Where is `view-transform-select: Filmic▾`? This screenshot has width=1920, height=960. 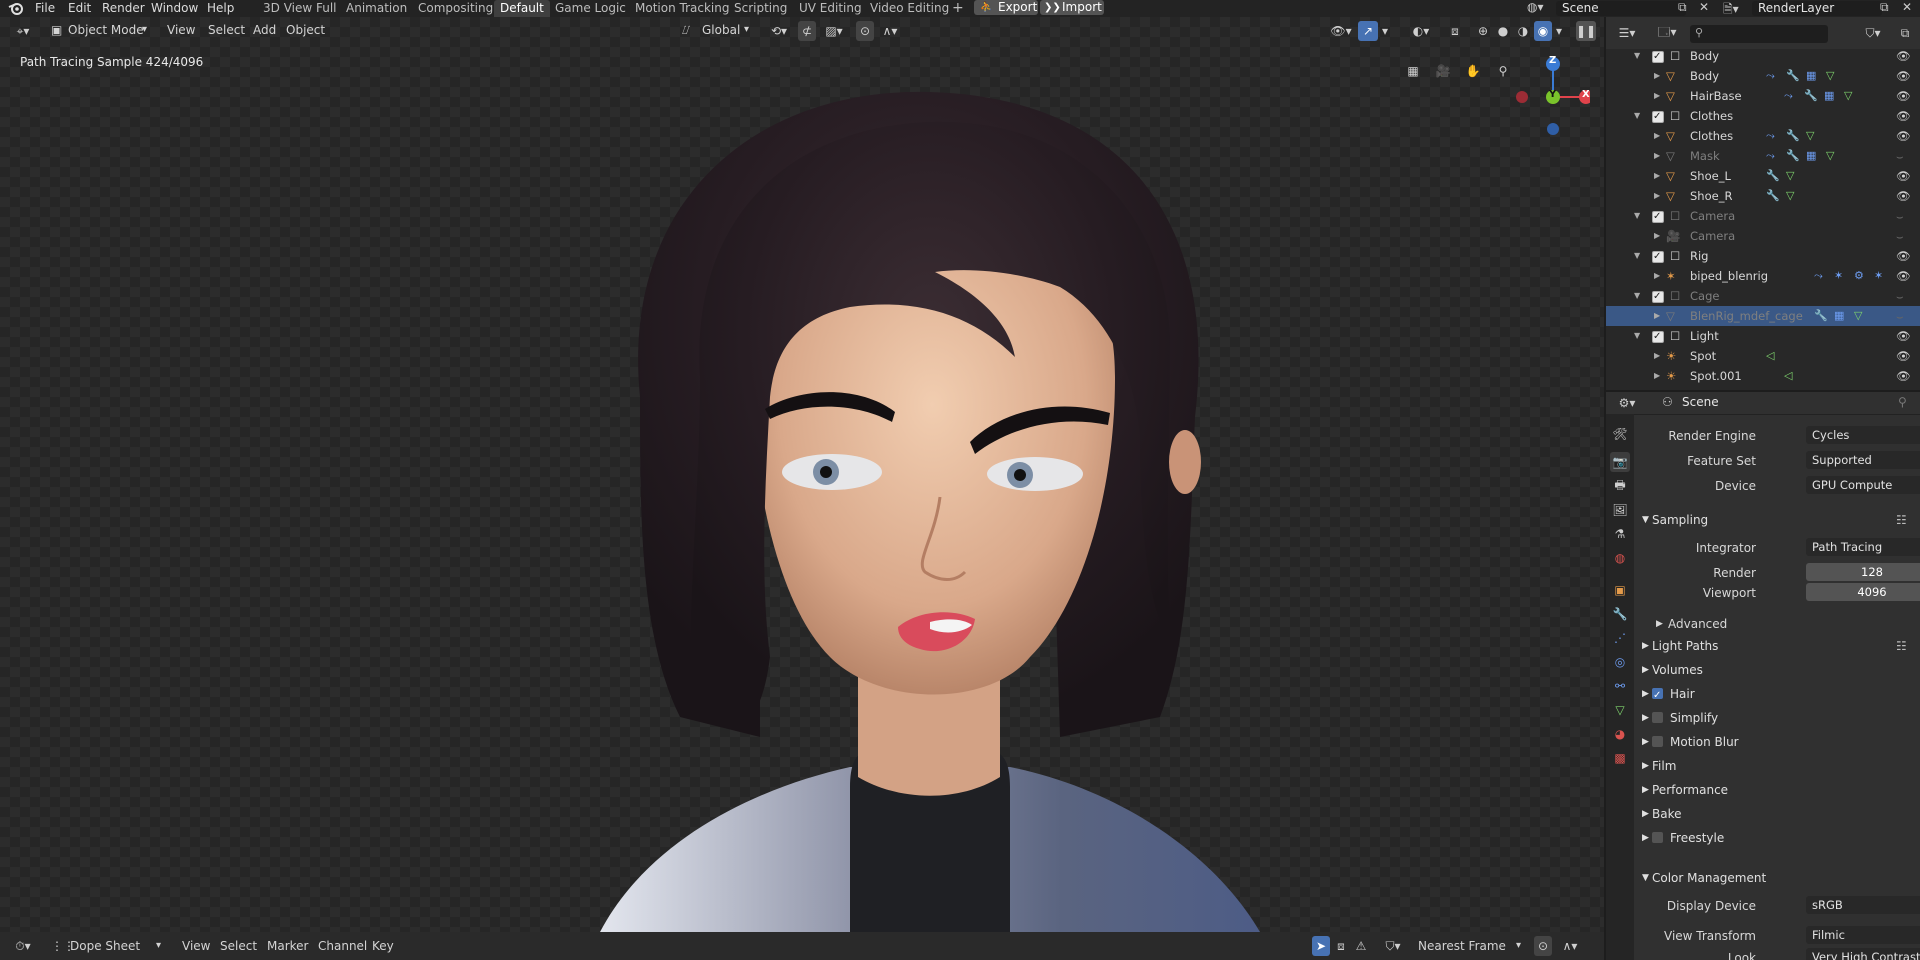 view-transform-select: Filmic▾ is located at coordinates (1863, 935).